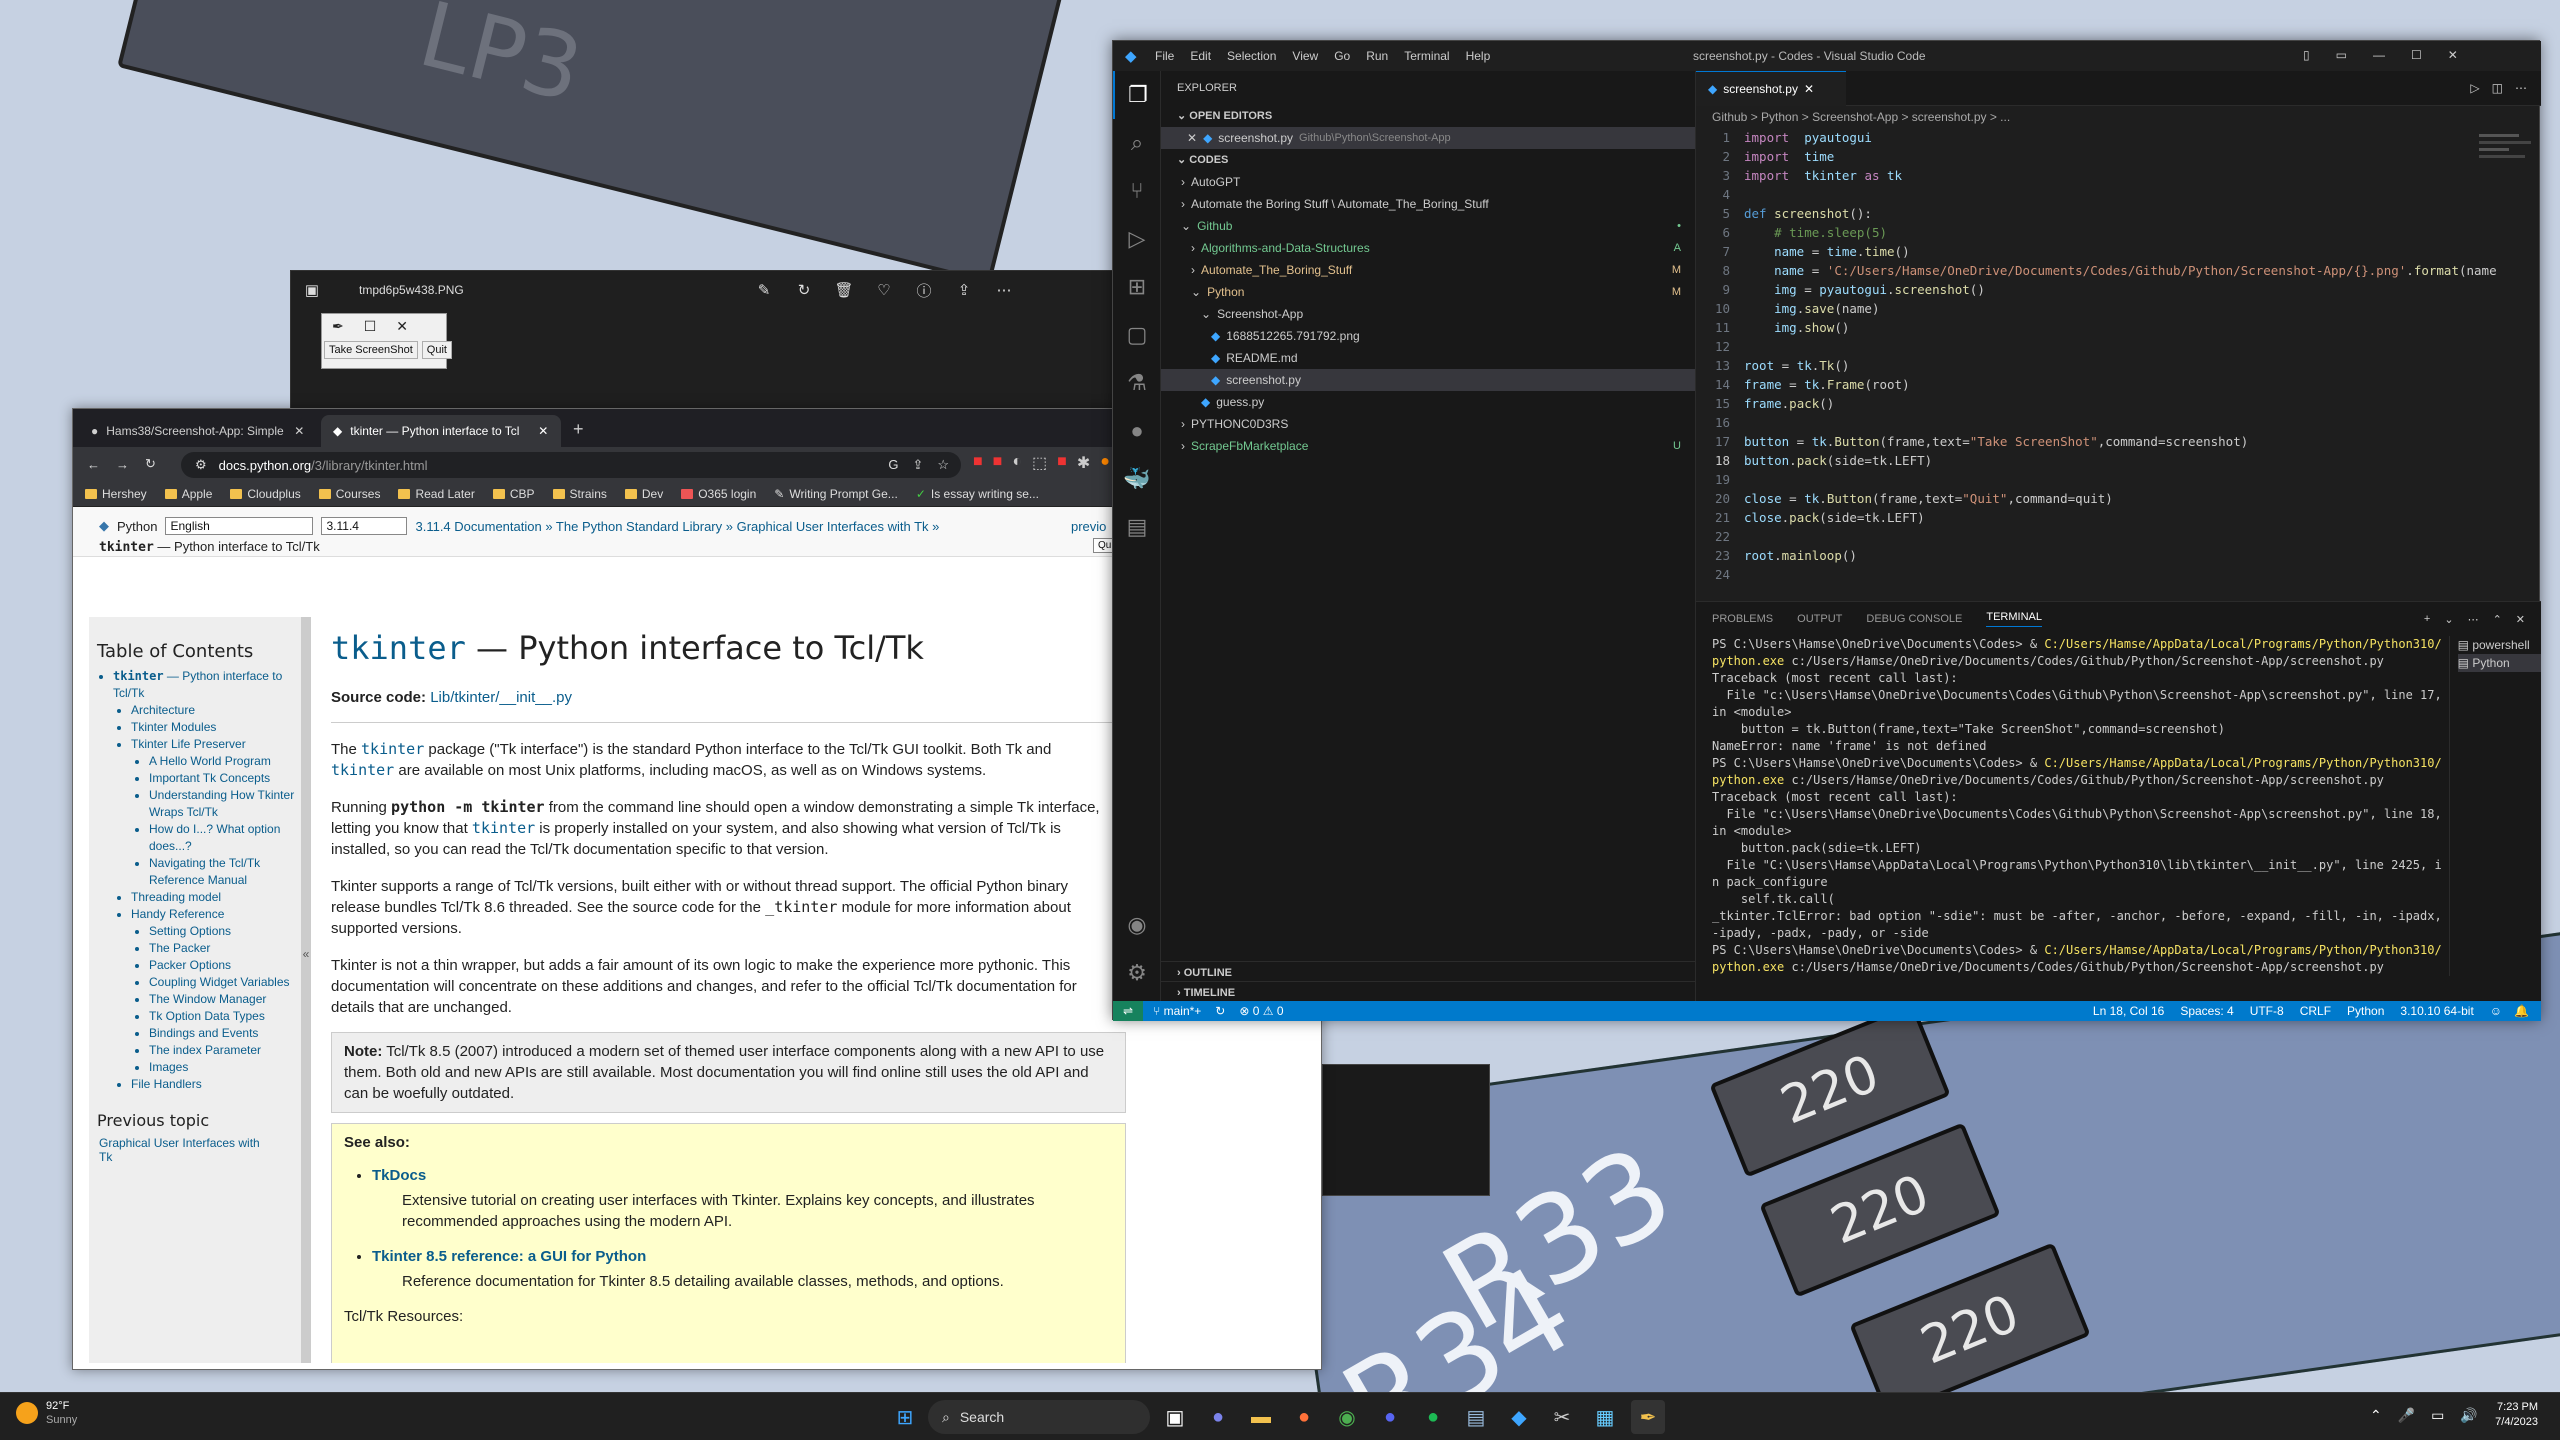  I want to click on photos-icon: ▦, so click(1605, 1417).